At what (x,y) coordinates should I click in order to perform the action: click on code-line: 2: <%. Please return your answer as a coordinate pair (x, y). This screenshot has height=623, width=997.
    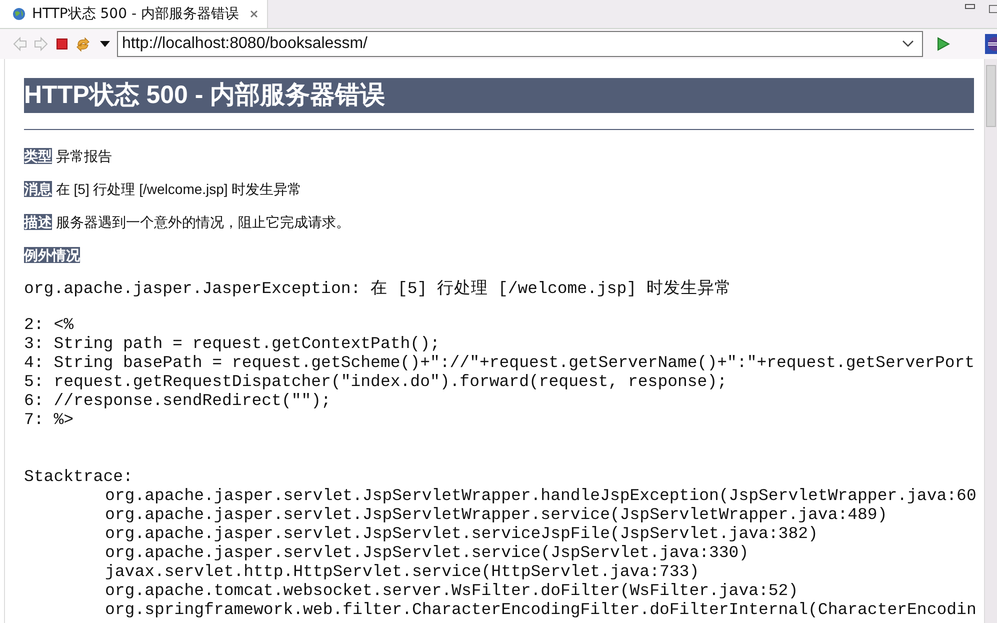
    Looking at the image, I should click on (49, 324).